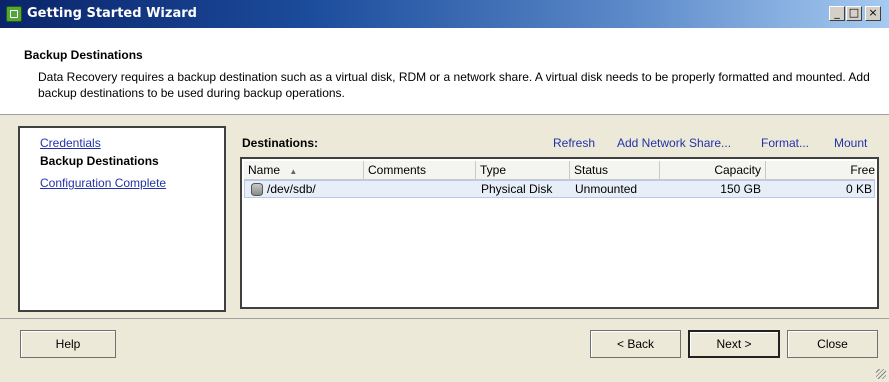 The height and width of the screenshot is (382, 889). I want to click on title-bar: Getting Started Wizard _ □ ×, so click(444, 14).